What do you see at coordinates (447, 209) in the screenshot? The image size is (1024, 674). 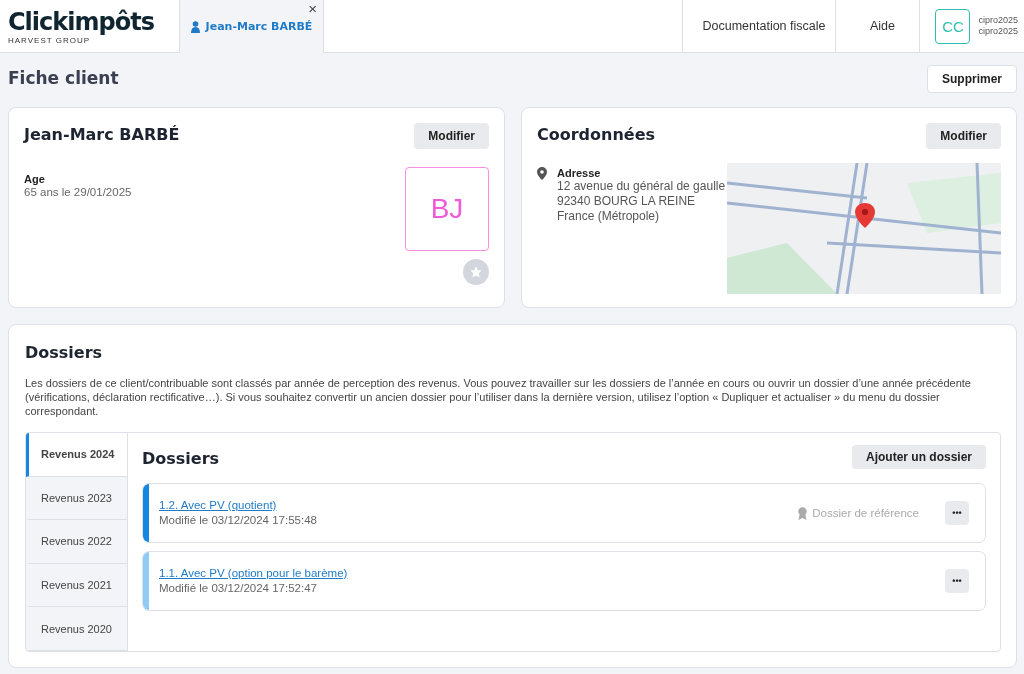 I see `client-avatar: BJ` at bounding box center [447, 209].